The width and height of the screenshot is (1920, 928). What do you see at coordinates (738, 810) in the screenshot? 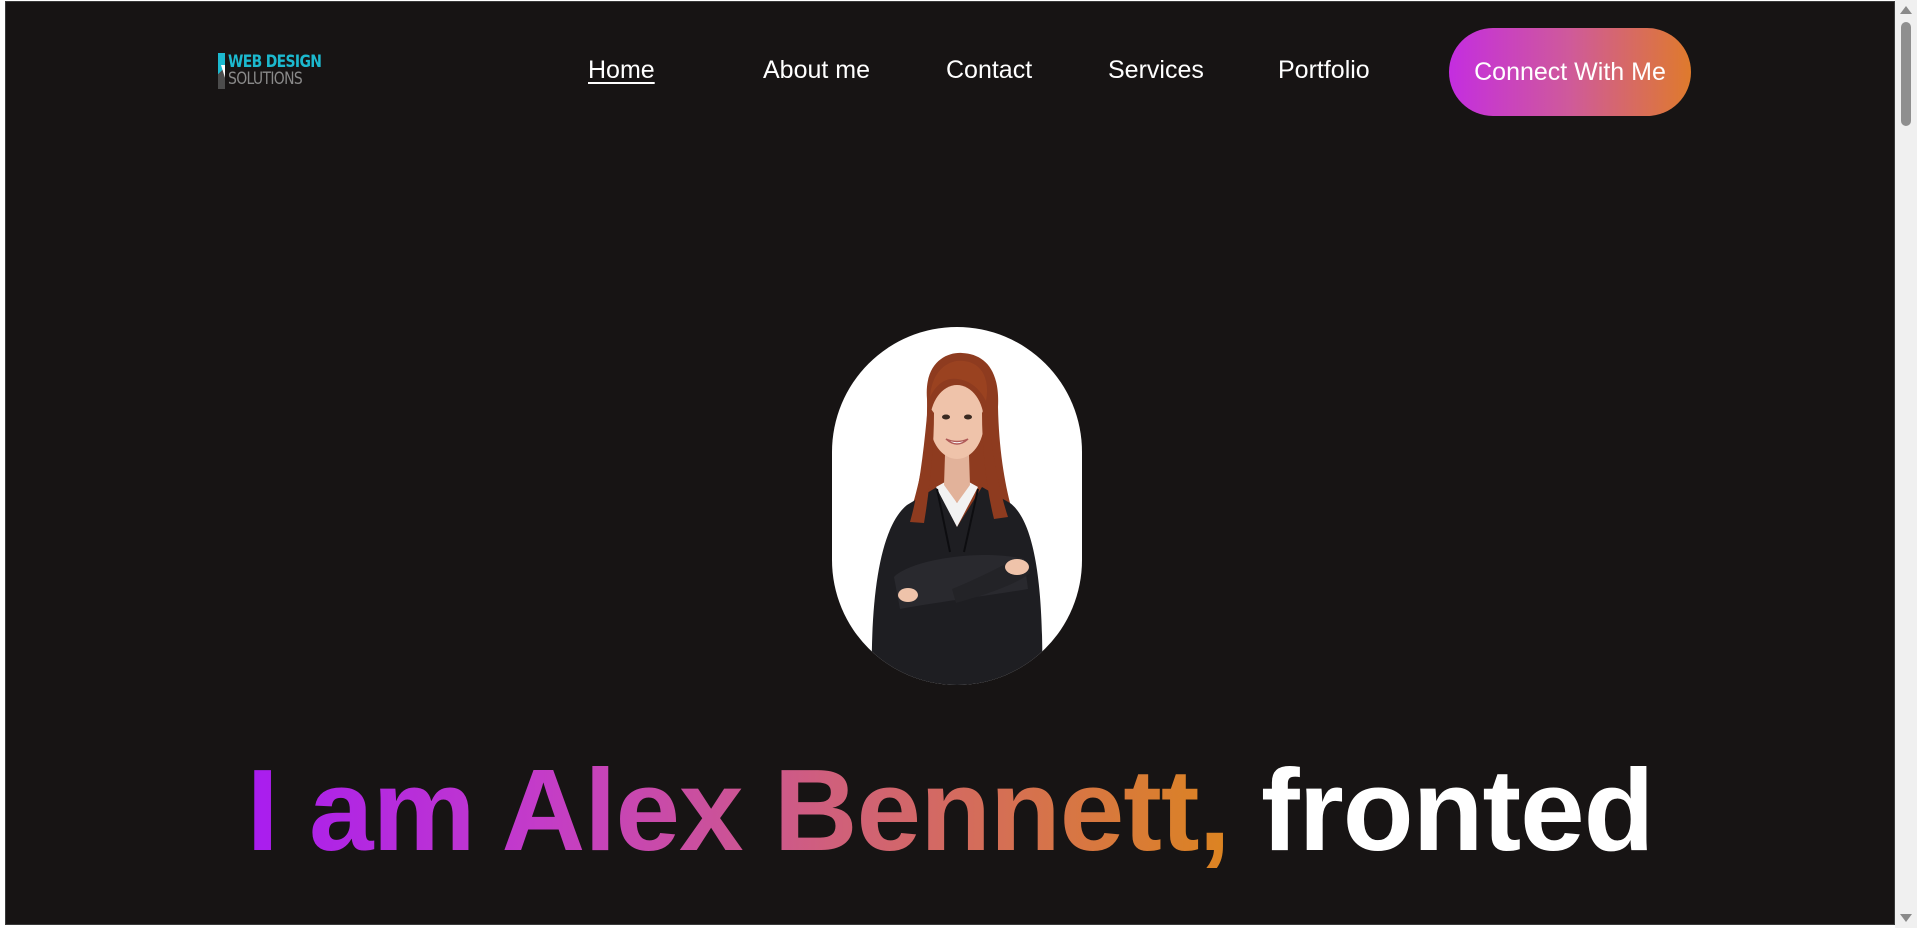
I see `hero-headline-name: I am Alex Bennett,` at bounding box center [738, 810].